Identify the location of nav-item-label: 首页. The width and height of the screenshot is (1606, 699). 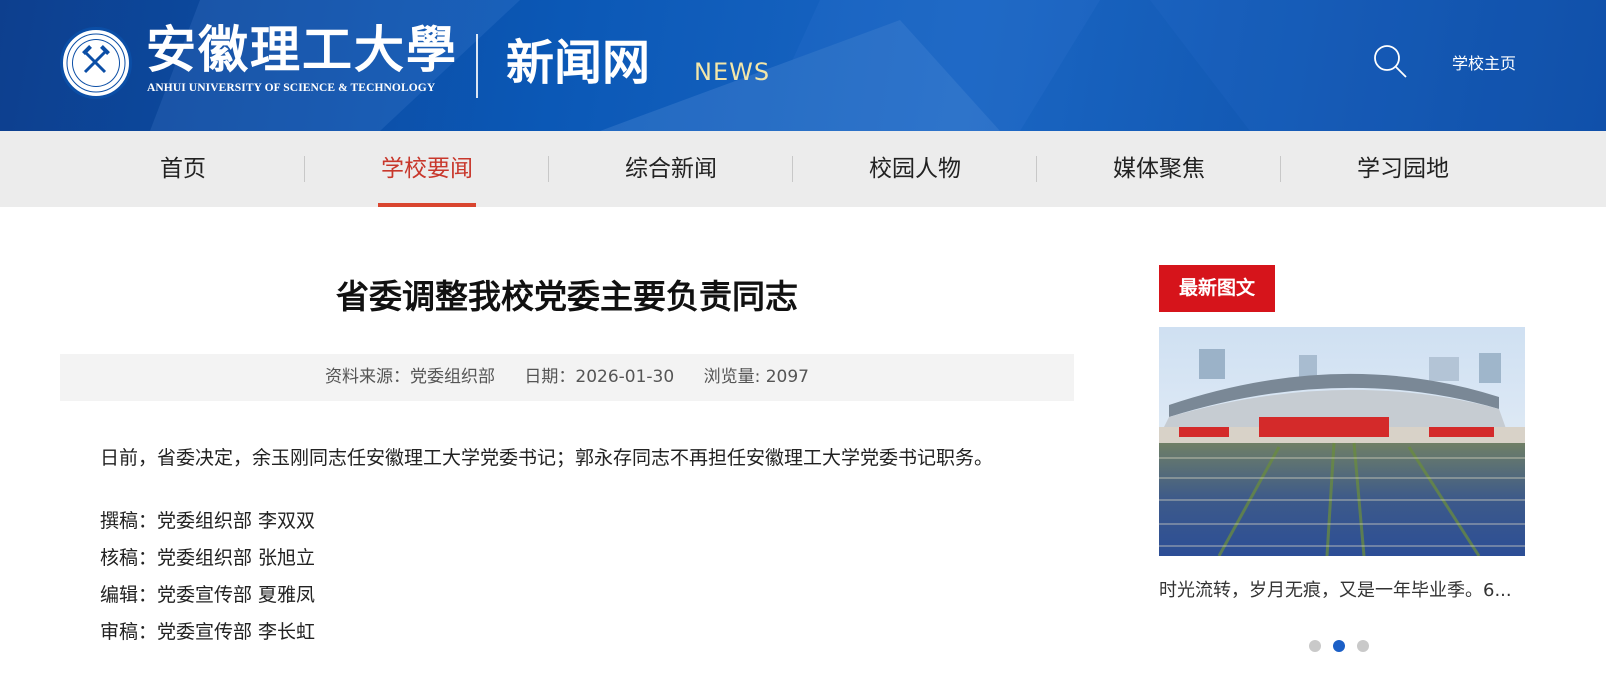
(183, 169).